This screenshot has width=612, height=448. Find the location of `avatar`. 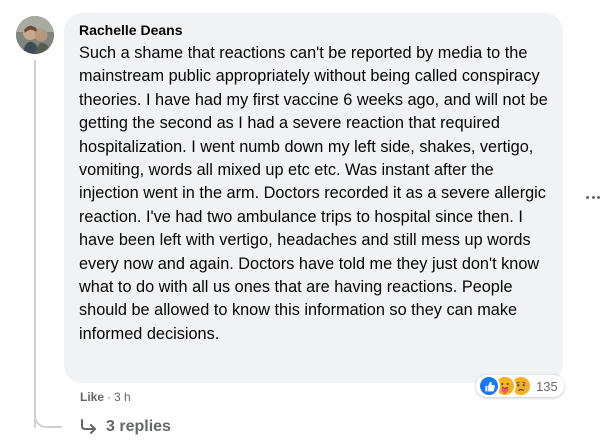

avatar is located at coordinates (35, 35).